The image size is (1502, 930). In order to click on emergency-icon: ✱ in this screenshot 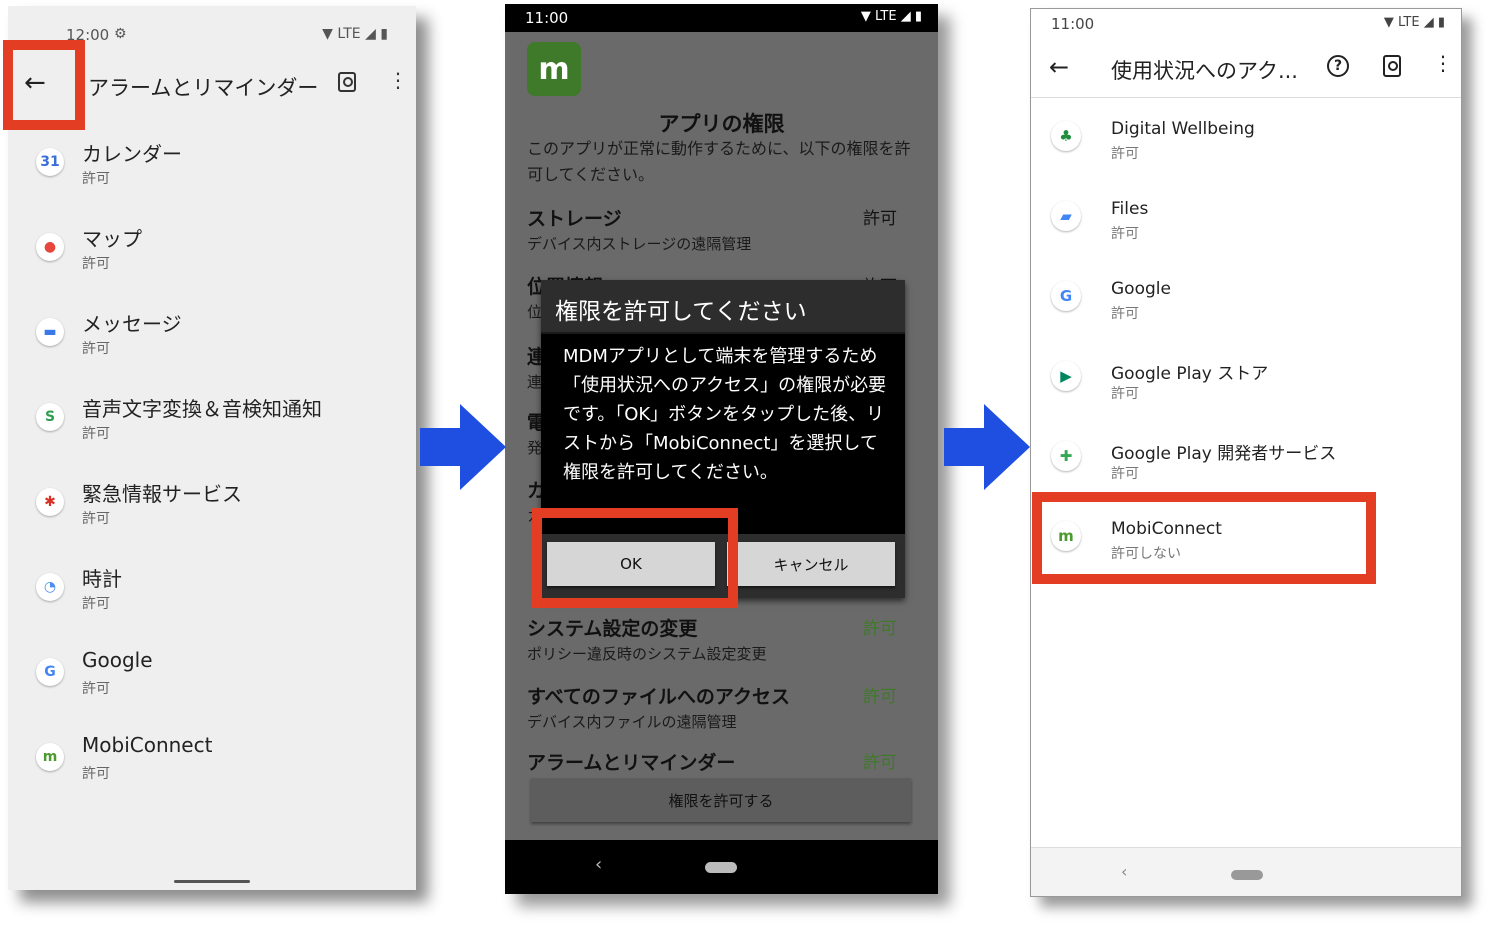, I will do `click(50, 502)`.